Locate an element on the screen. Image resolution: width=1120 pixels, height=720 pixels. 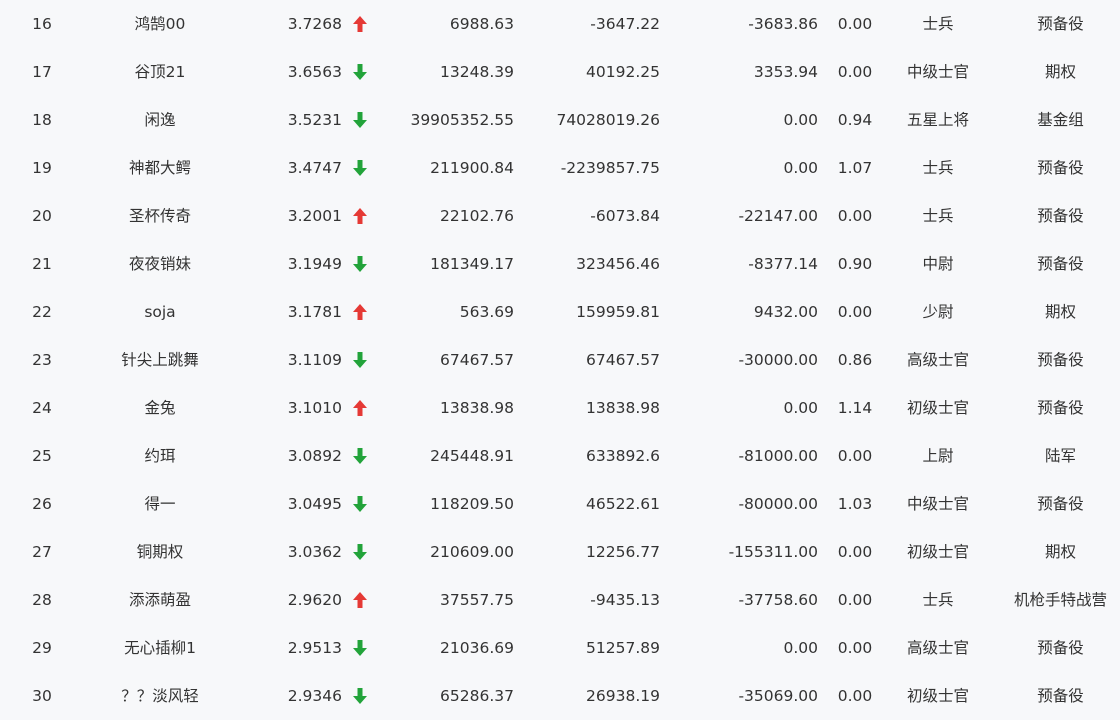
value-2-cell: 12256.77 is located at coordinates (623, 552).